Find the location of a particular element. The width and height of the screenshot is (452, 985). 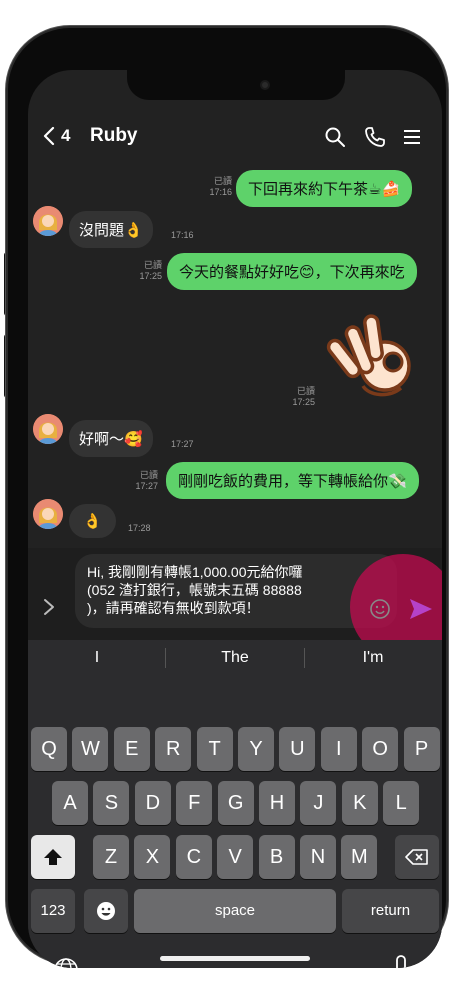

message-bubble-incoming: 好啊～🥰 is located at coordinates (111, 438).